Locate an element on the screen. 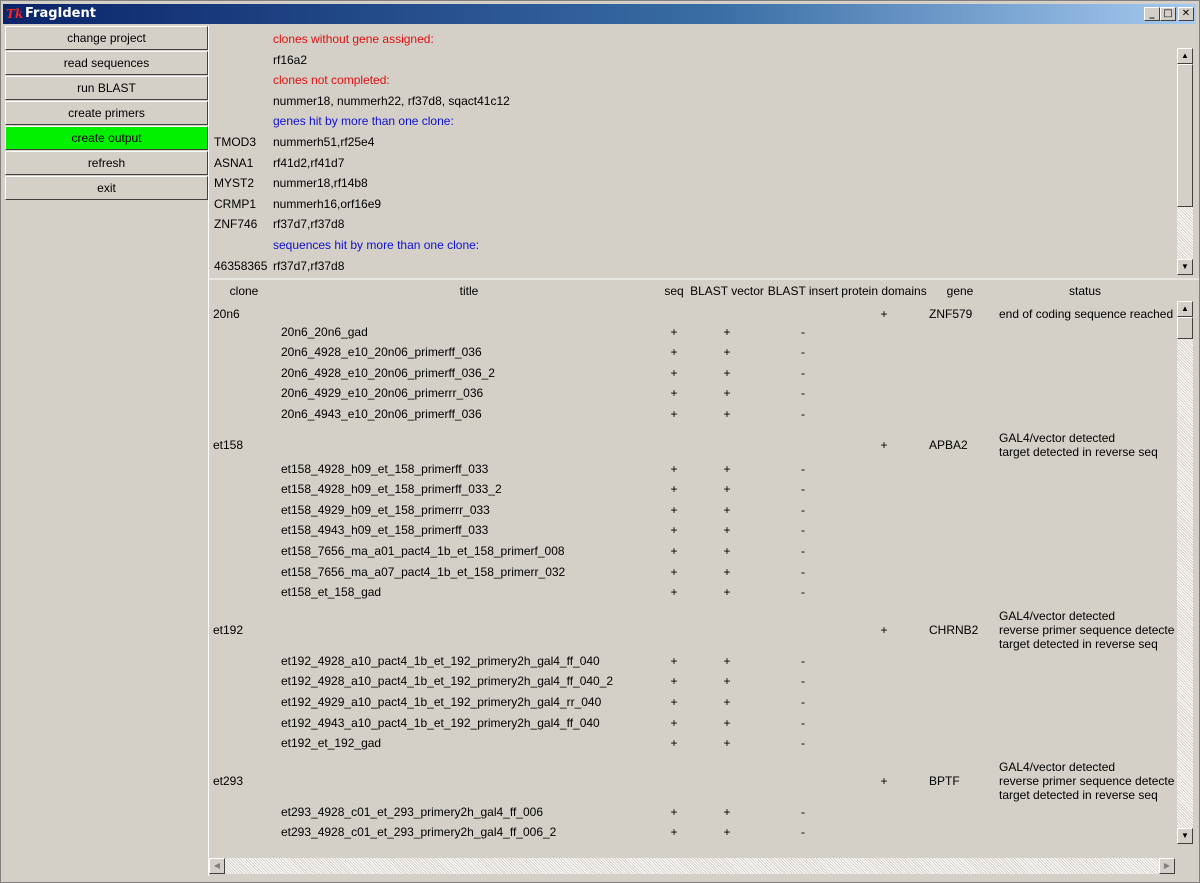 Image resolution: width=1200 pixels, height=883 pixels. status-line: GAL4/vector detected is located at coordinates (1057, 766).